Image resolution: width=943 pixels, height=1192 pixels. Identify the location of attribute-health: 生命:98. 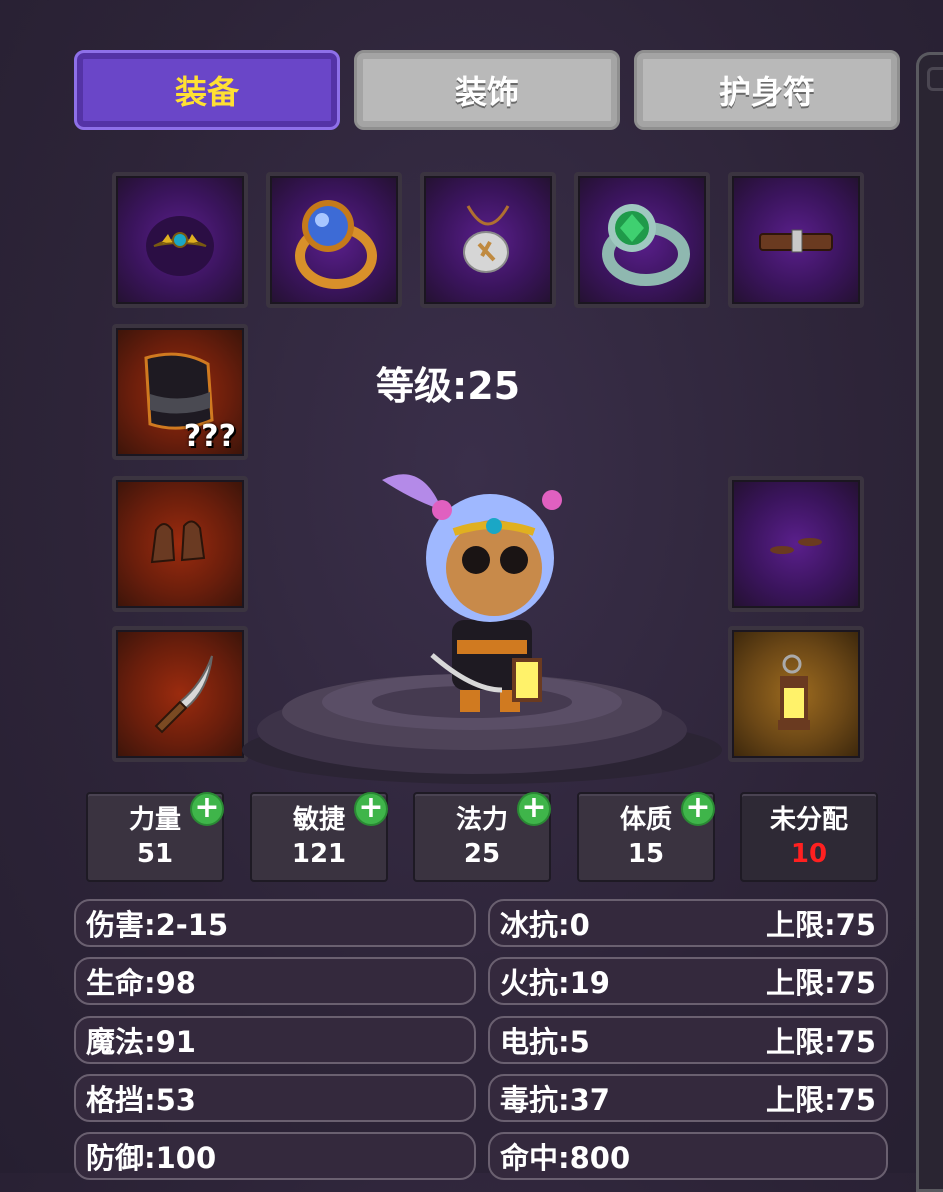
(275, 981).